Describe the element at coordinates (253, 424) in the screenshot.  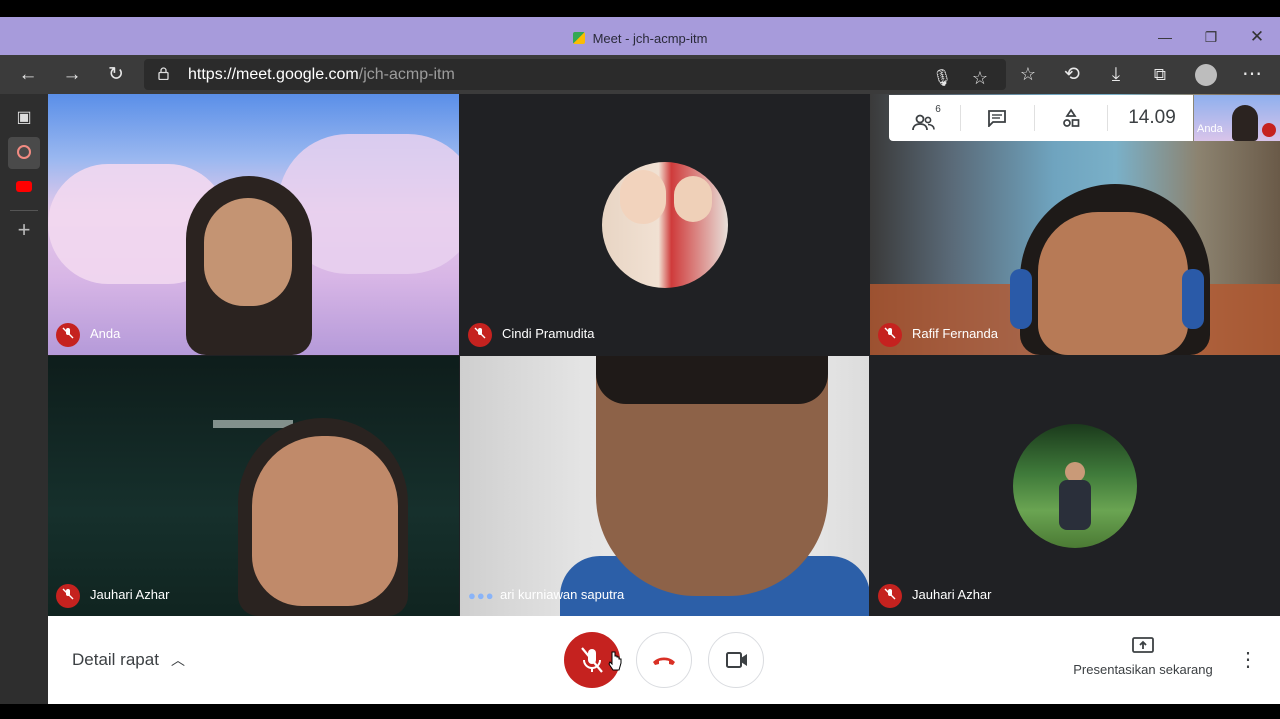
I see `ceiling-light` at that location.